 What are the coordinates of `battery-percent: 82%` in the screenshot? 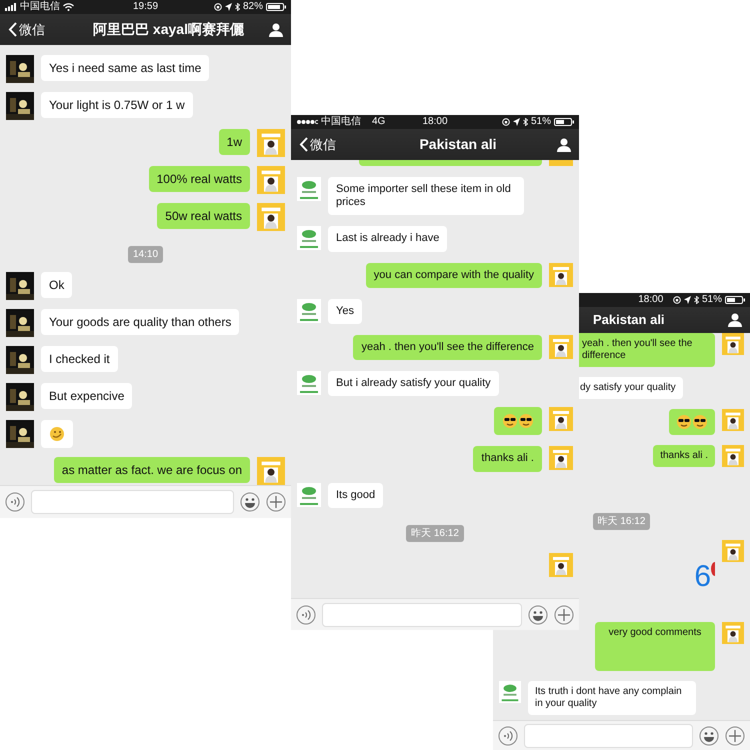 It's located at (253, 7).